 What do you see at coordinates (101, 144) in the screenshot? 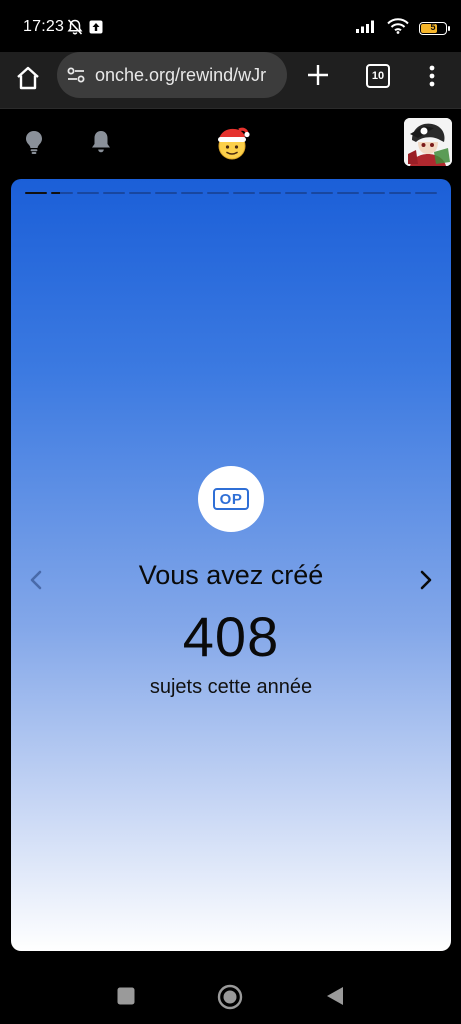
I see `bell-icon` at bounding box center [101, 144].